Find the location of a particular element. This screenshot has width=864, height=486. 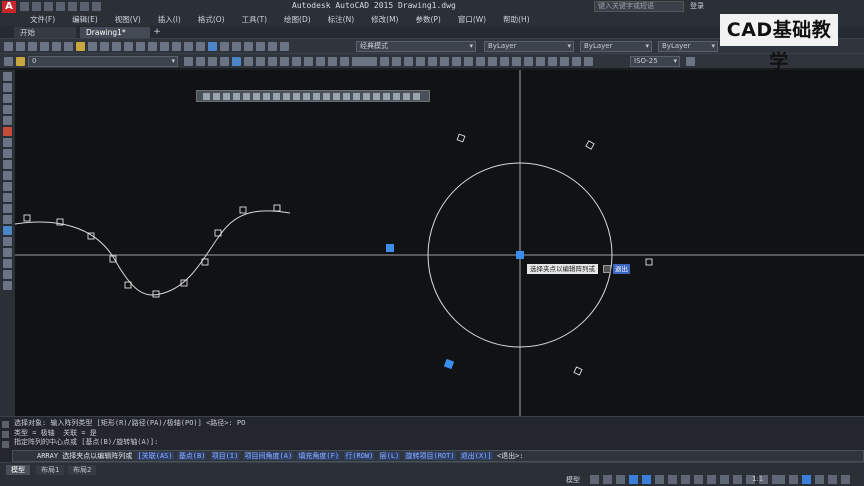

table-icon is located at coordinates (7, 263).